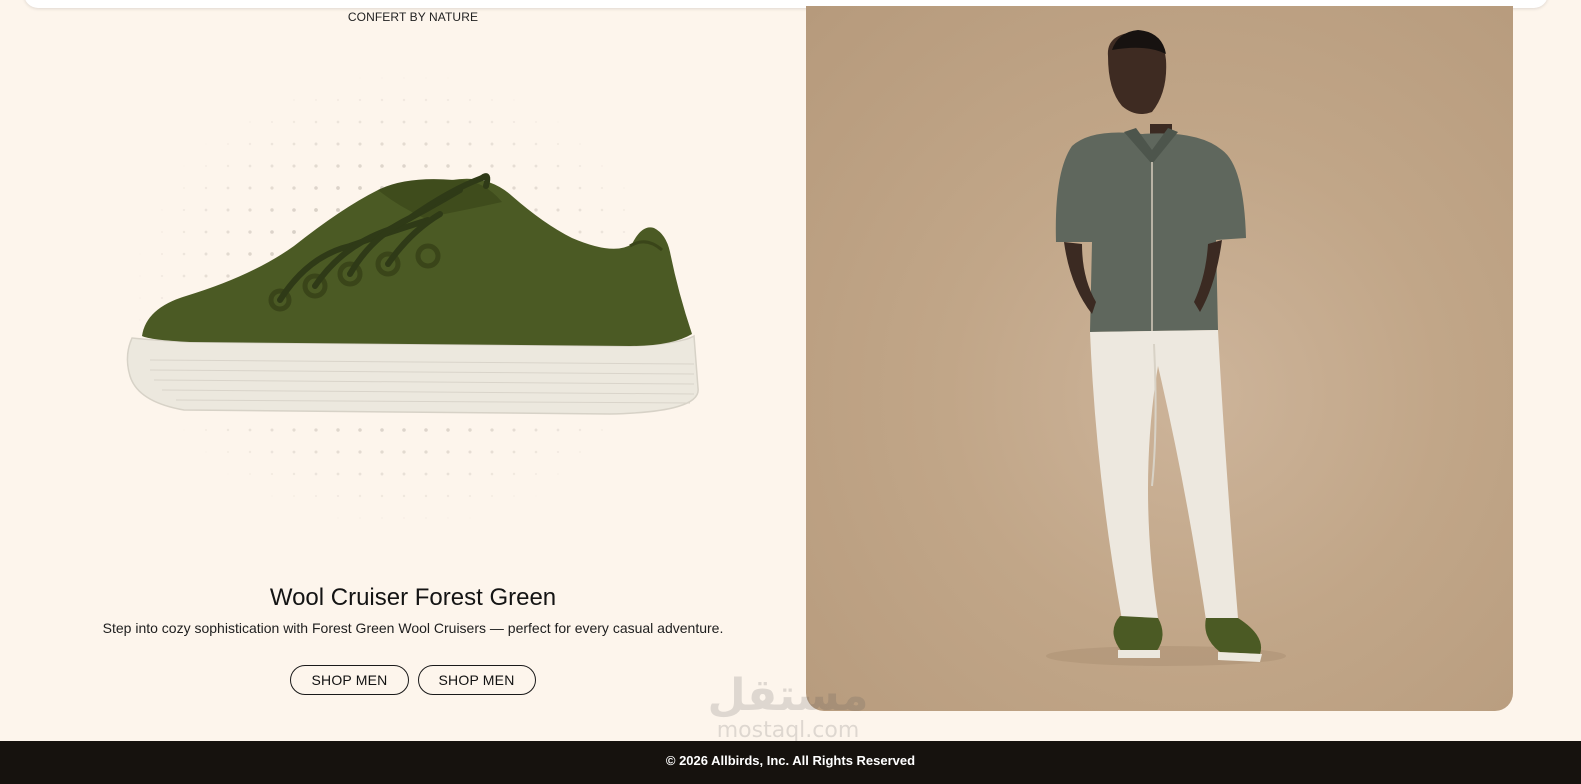  I want to click on watermark-logo: مستقل mostaql.com, so click(788, 712).